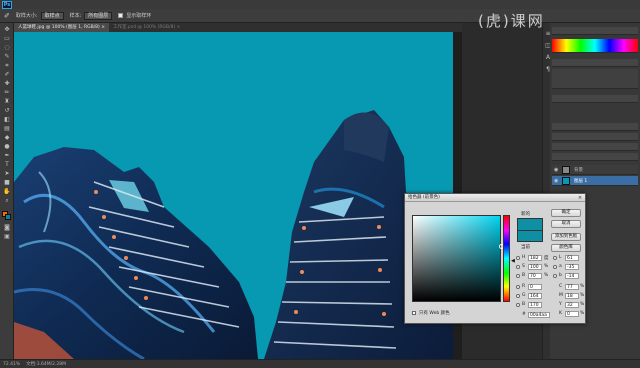 The width and height of the screenshot is (640, 368). Describe the element at coordinates (572, 296) in the screenshot. I see `magenta-field: 18` at that location.